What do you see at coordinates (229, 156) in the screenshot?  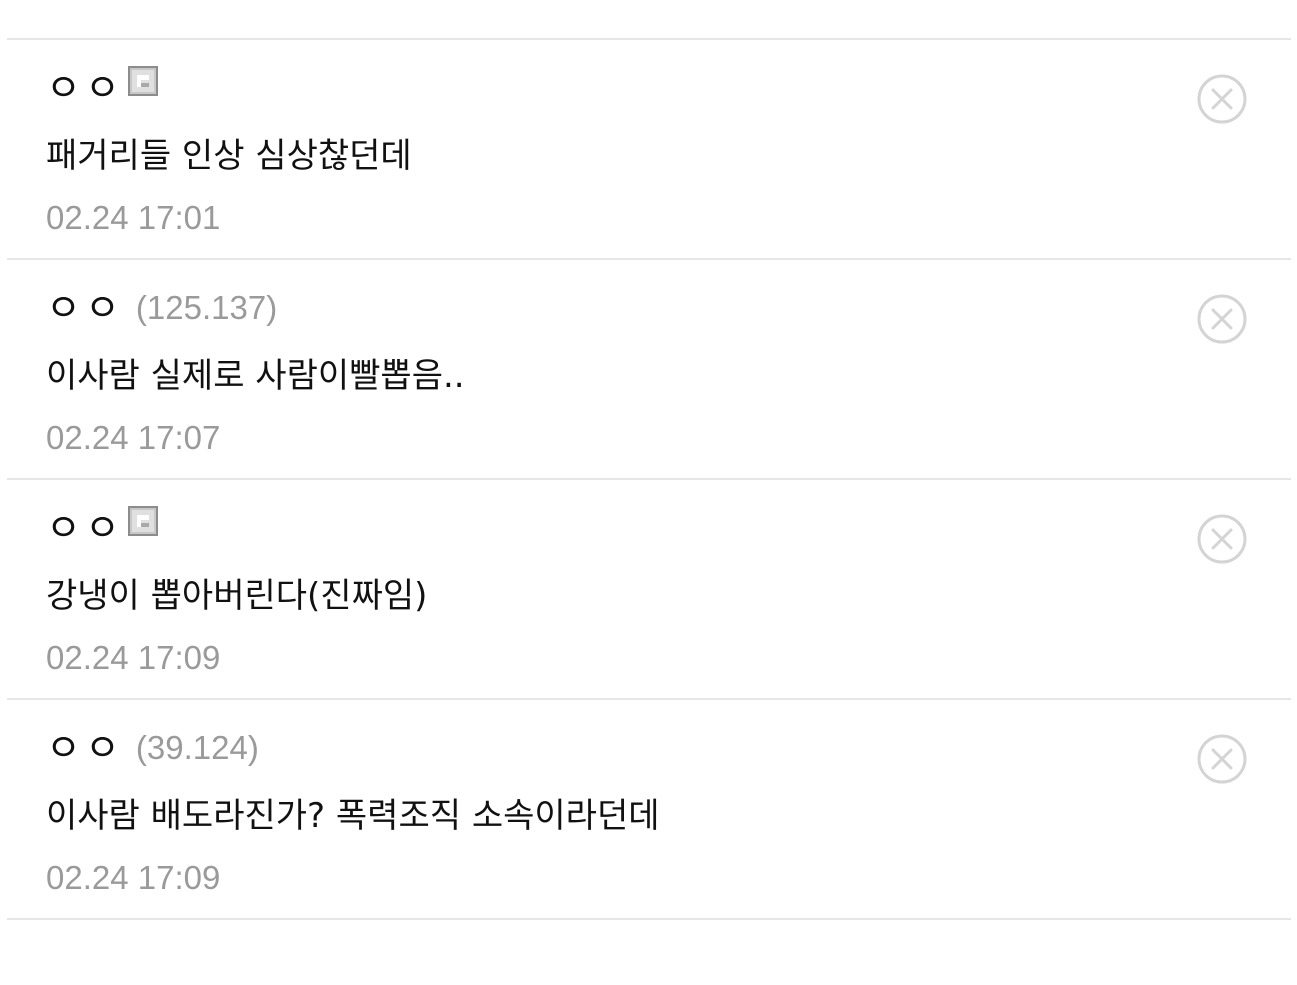 I see `comment-text: 패거리들 인상 심상찮던데` at bounding box center [229, 156].